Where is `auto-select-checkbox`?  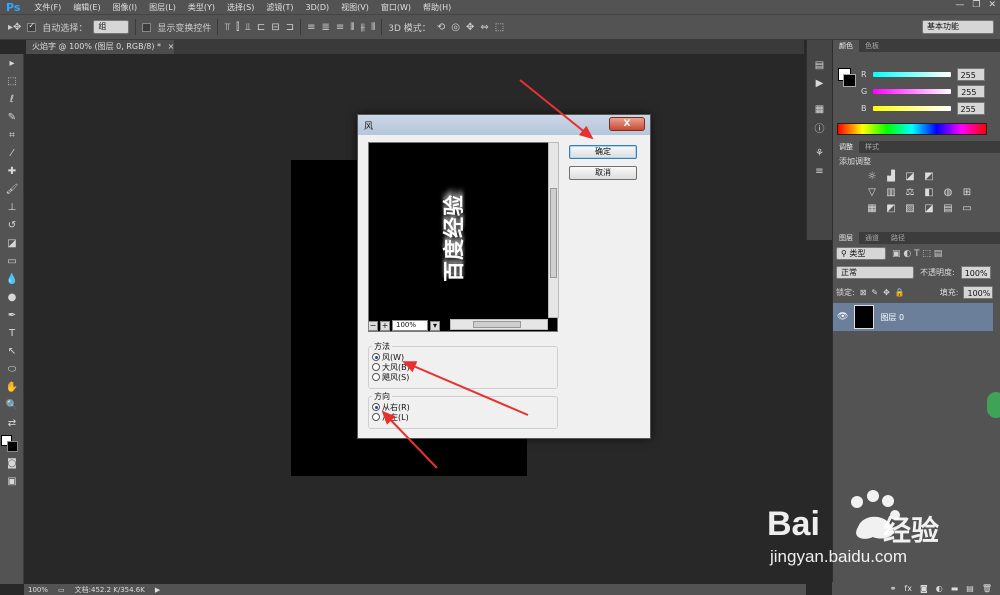 auto-select-checkbox is located at coordinates (32, 27).